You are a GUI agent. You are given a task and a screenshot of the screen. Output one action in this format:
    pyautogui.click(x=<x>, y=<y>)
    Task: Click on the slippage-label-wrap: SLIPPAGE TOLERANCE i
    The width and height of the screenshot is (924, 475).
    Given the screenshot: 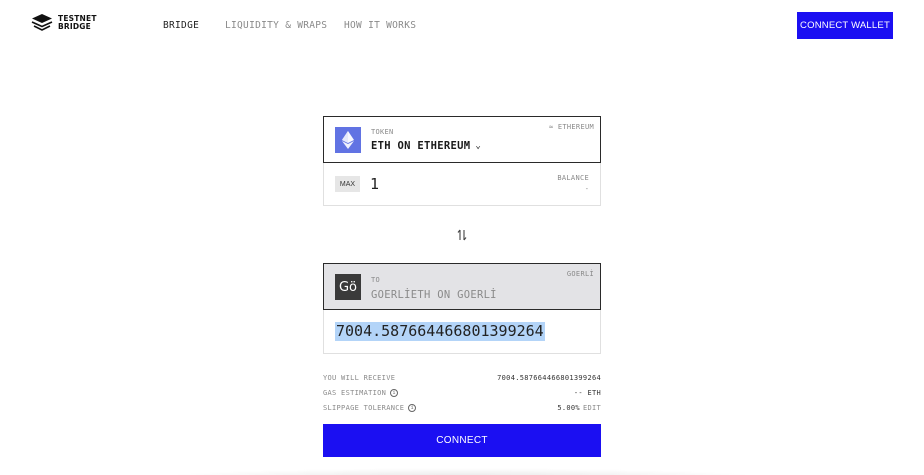 What is the action you would take?
    pyautogui.click(x=370, y=407)
    